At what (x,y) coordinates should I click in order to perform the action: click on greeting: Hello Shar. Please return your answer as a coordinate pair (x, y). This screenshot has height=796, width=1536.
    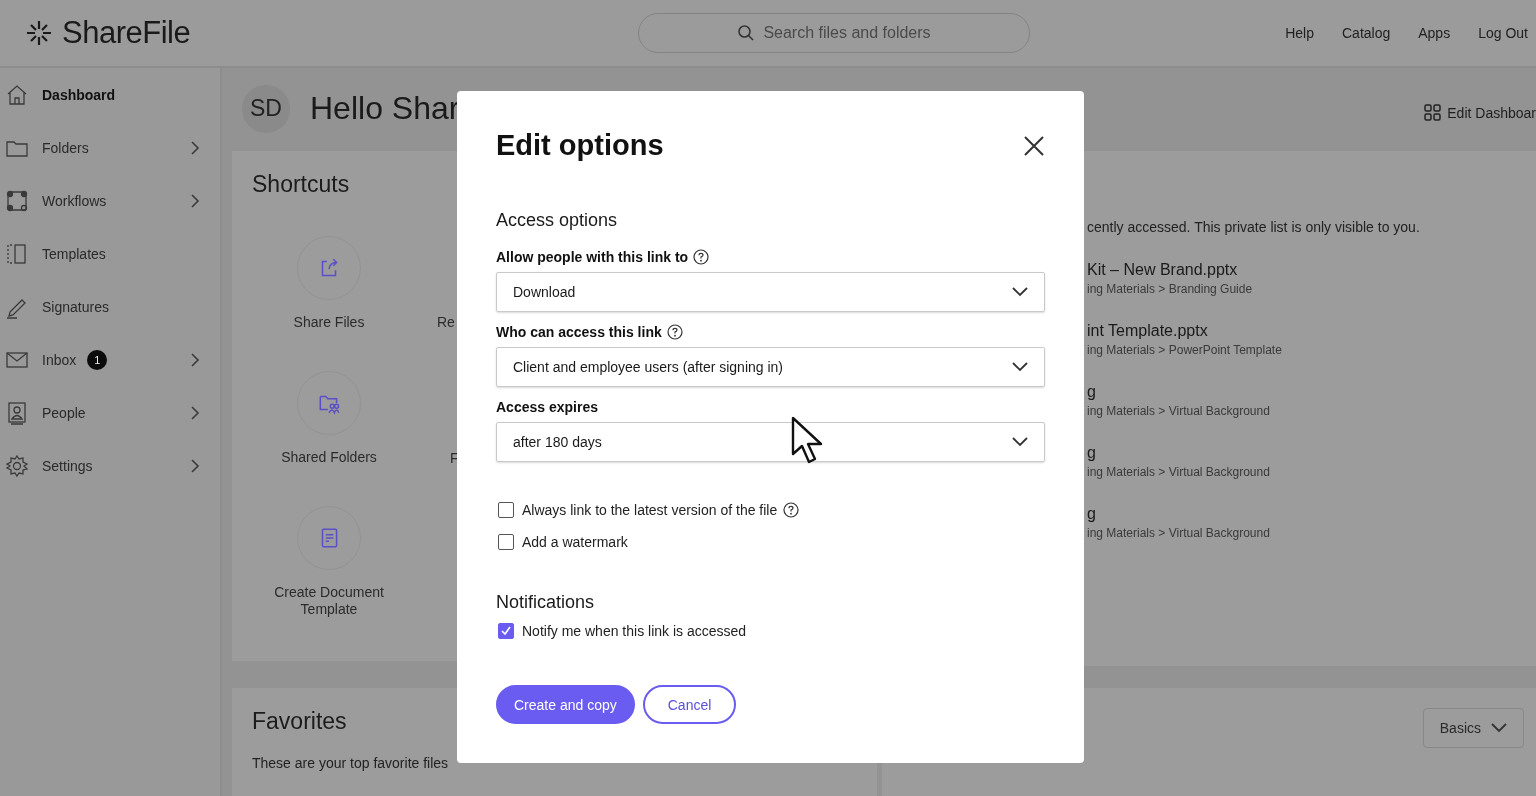
    Looking at the image, I should click on (385, 108).